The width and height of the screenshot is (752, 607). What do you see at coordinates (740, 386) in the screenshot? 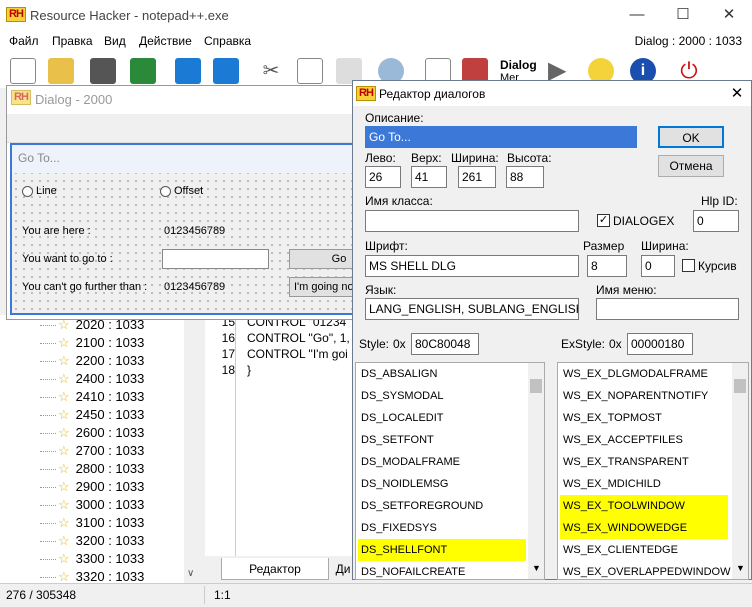
I see `exstyle-scroll-thumb` at bounding box center [740, 386].